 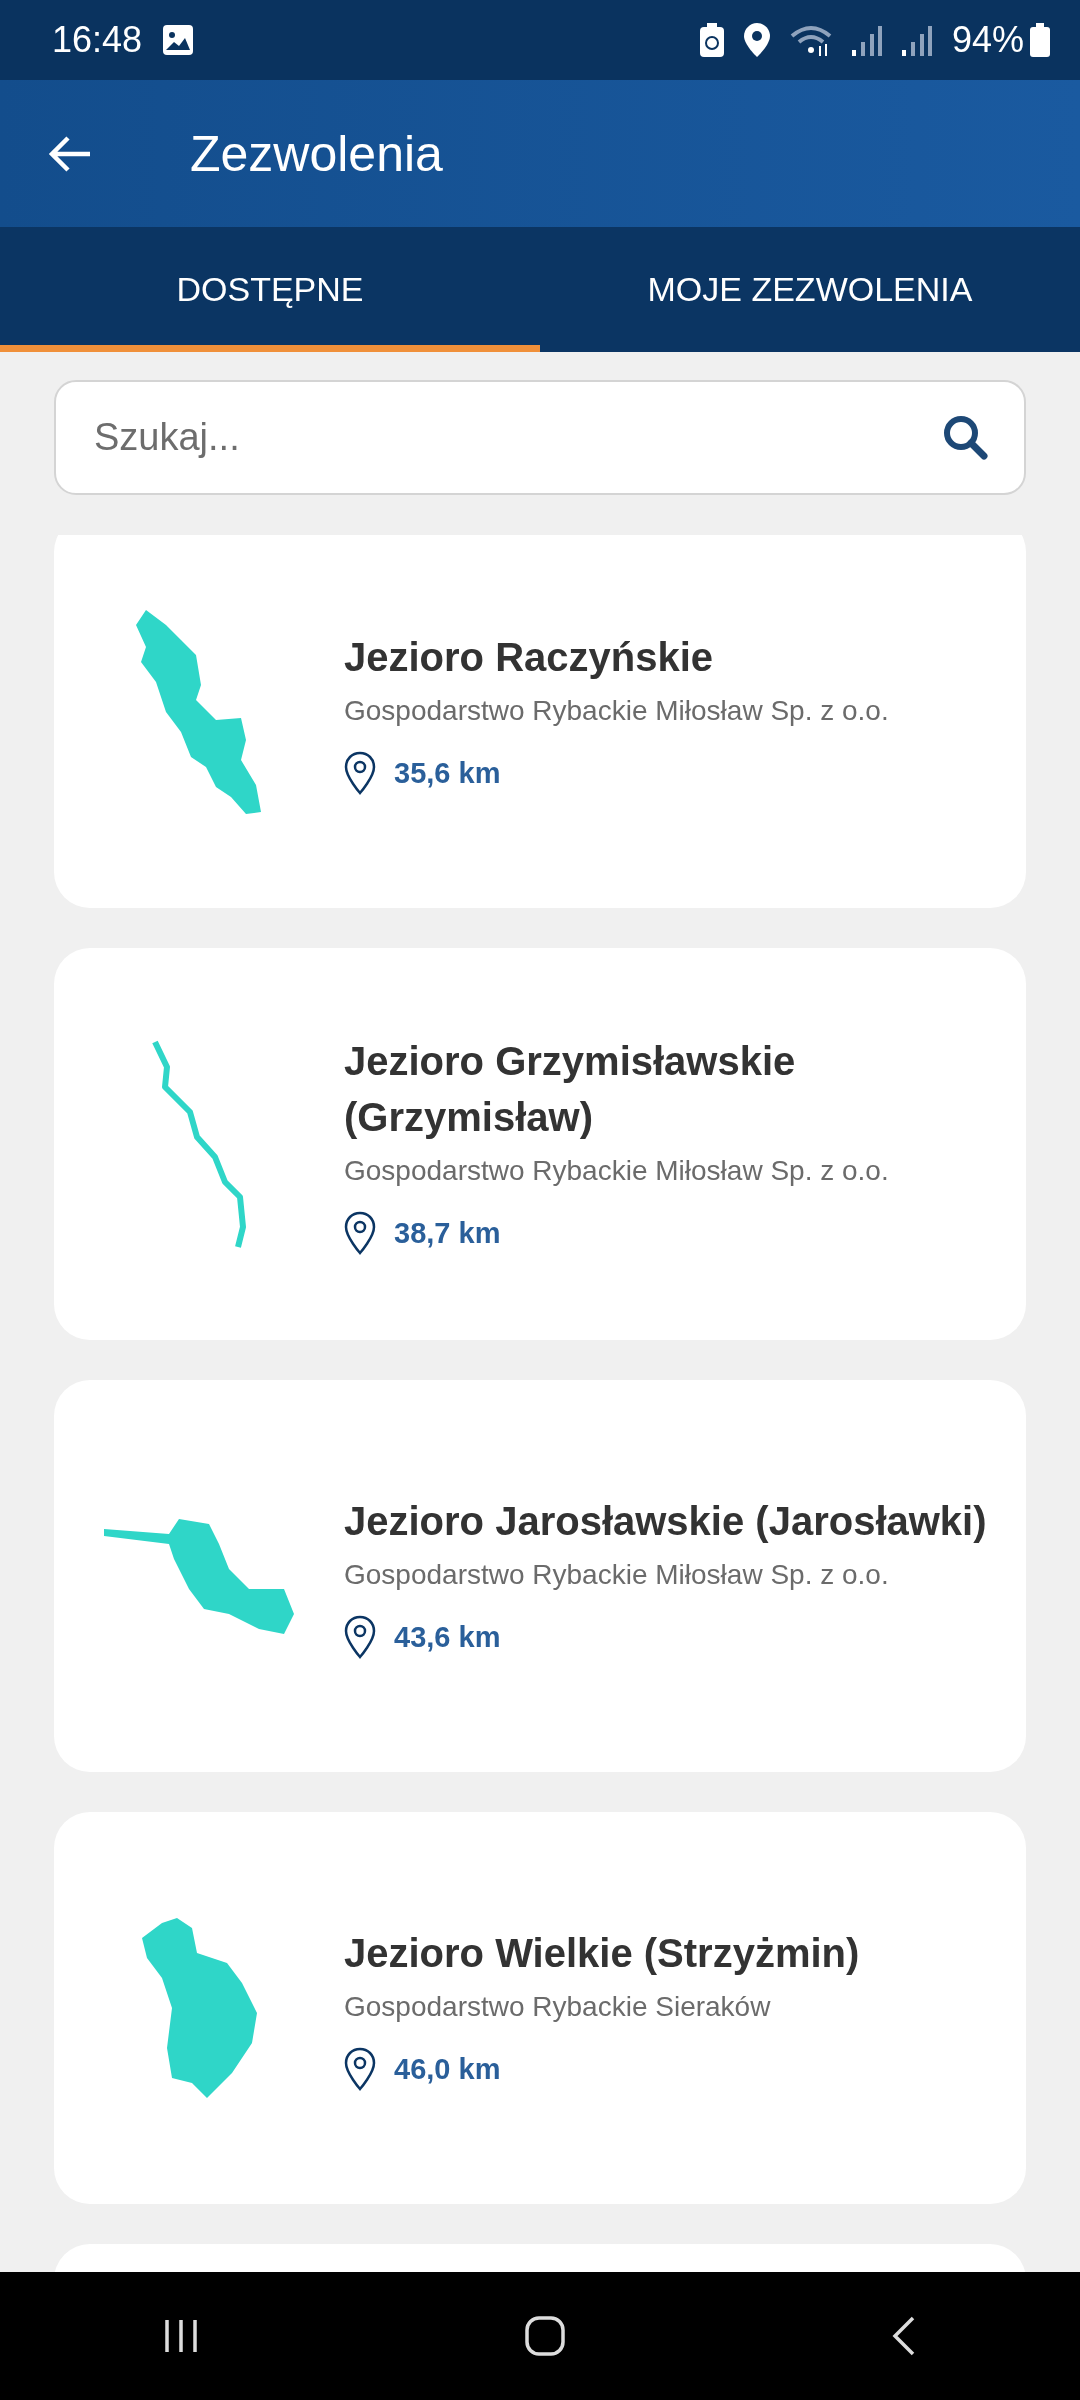 I want to click on home-icon, so click(x=545, y=2336).